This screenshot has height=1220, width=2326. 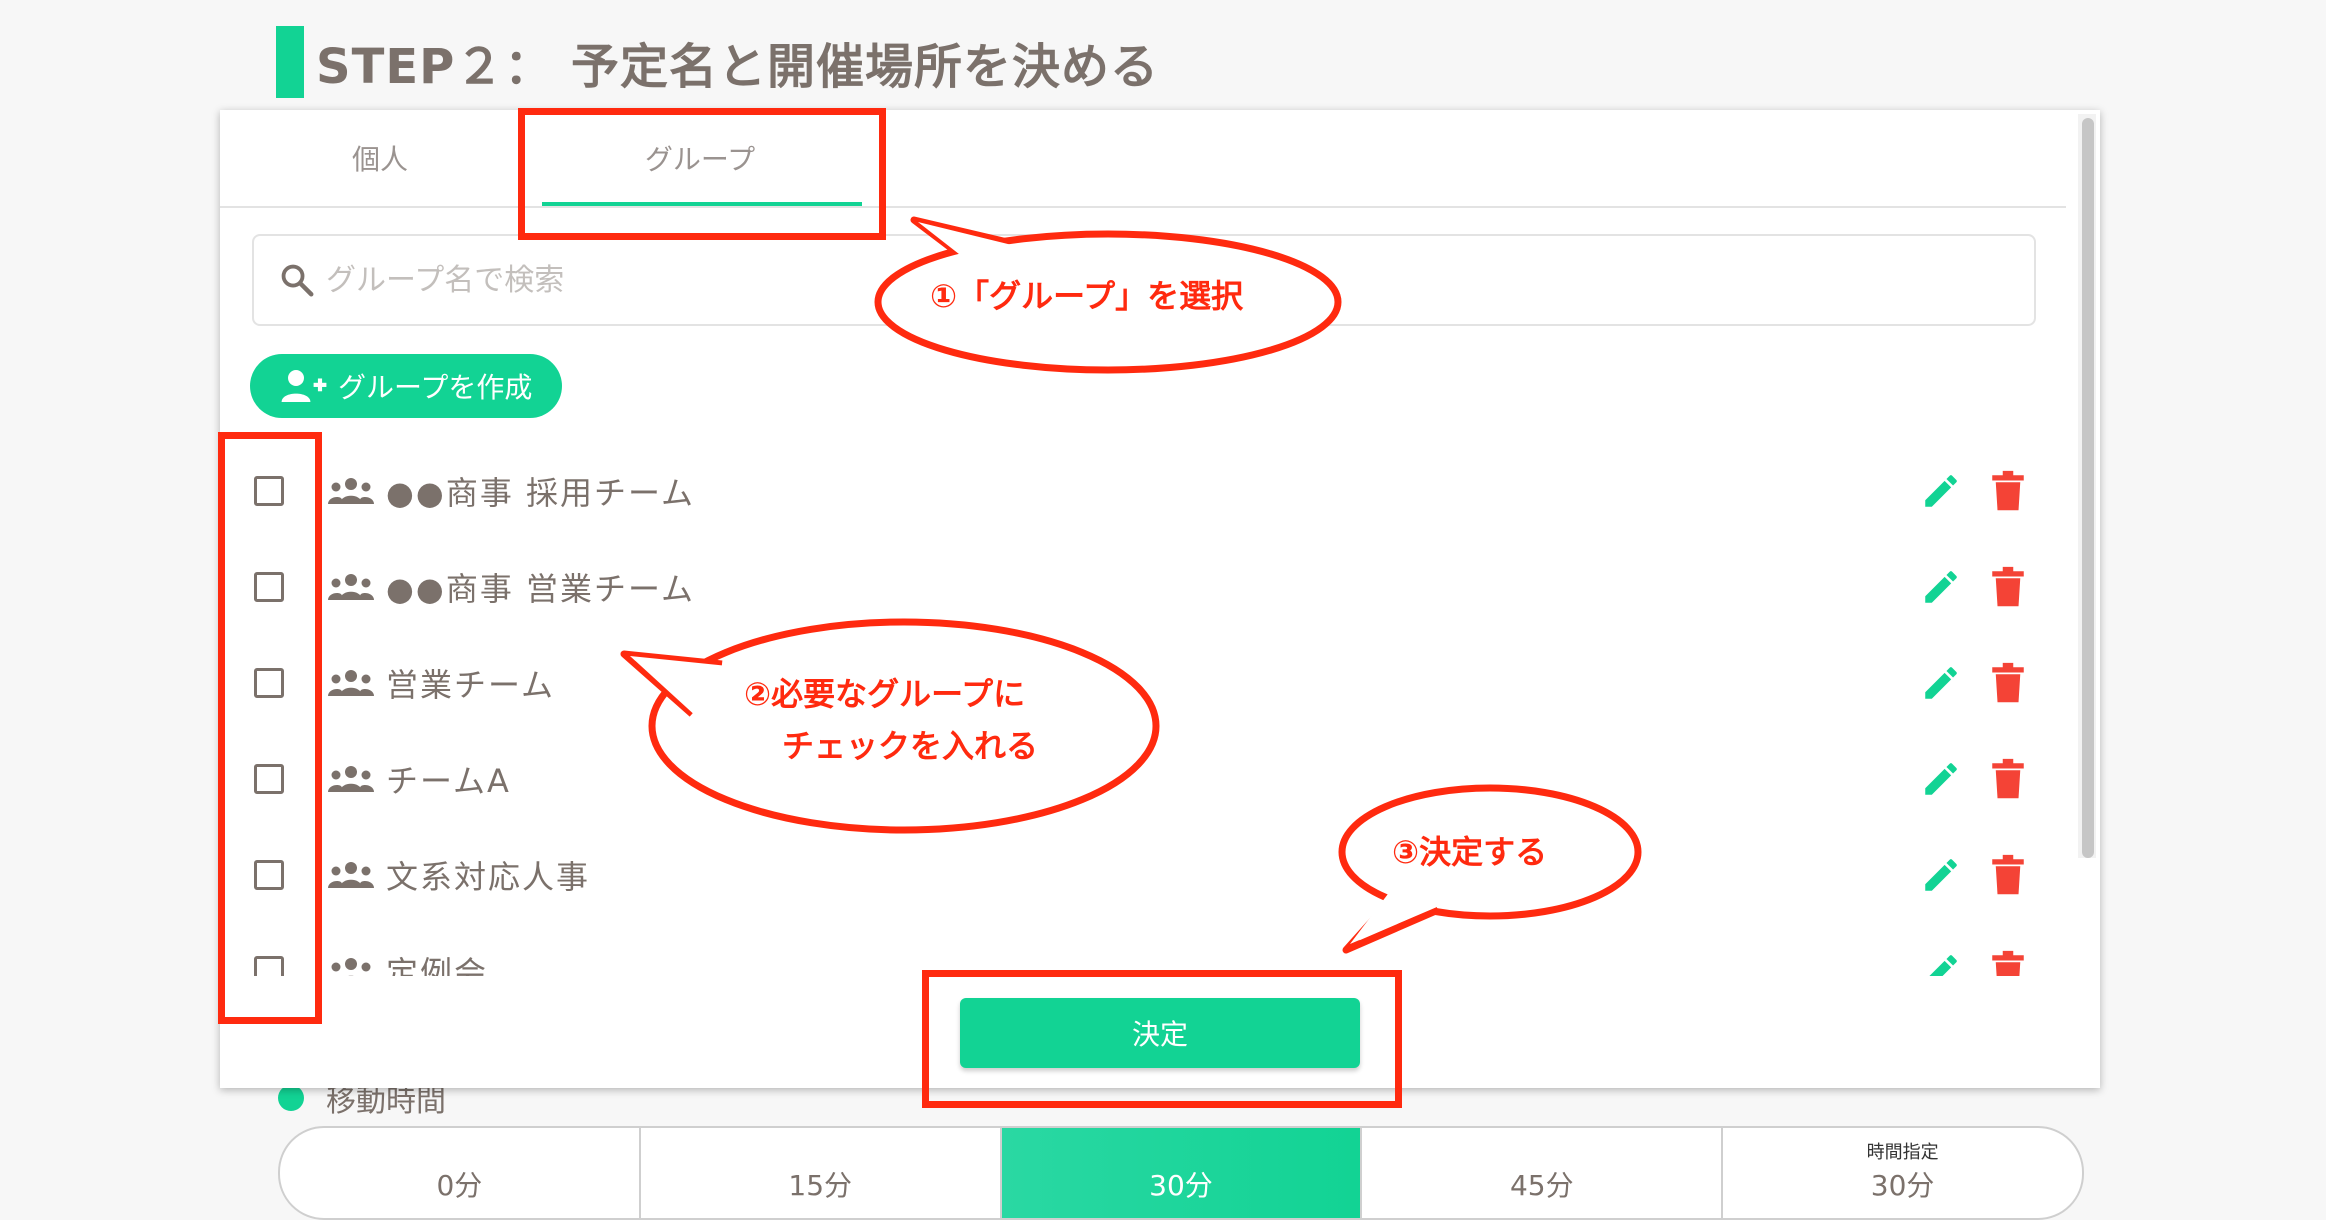 What do you see at coordinates (1143, 159) in the screenshot?
I see `tab-bar: 個人 グループ` at bounding box center [1143, 159].